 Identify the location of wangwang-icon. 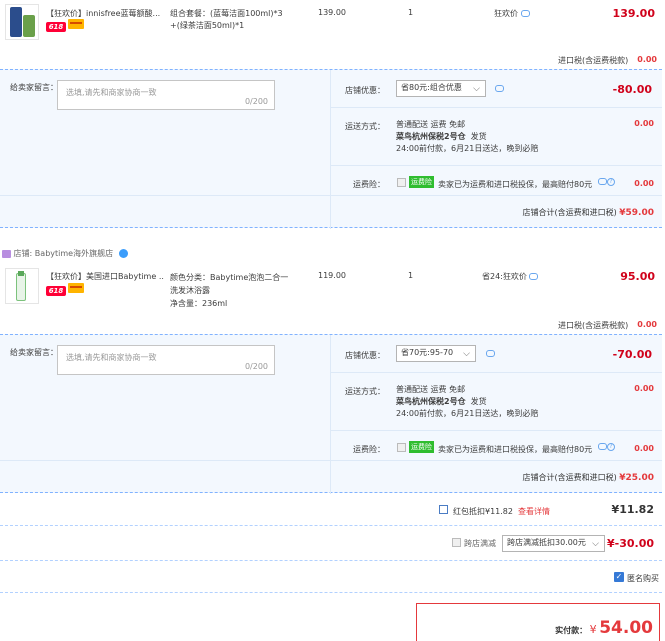
(123, 253).